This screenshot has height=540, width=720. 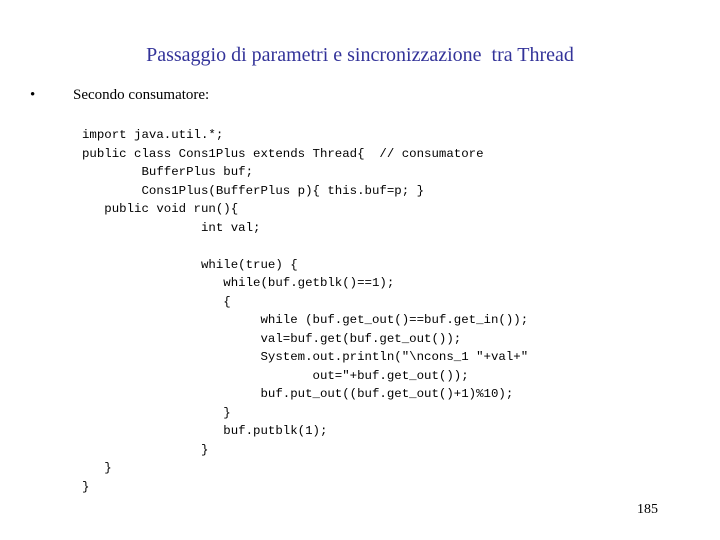 I want to click on code-line: buf.put_out((buf.get_out()+1)%10);, so click(x=298, y=394).